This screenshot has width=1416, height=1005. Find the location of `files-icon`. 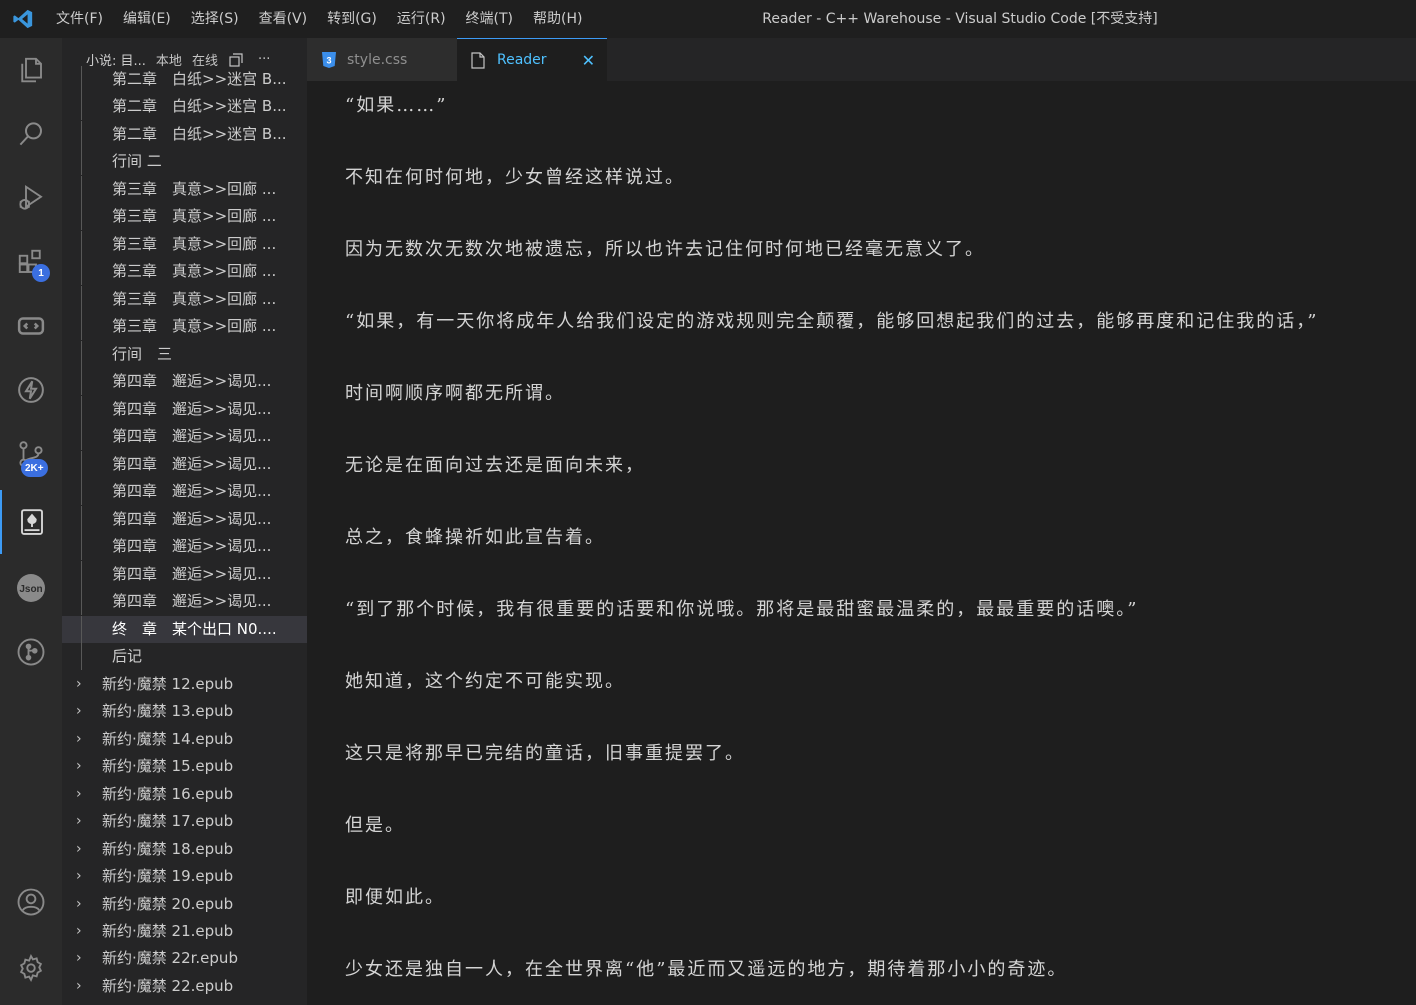

files-icon is located at coordinates (31, 70).